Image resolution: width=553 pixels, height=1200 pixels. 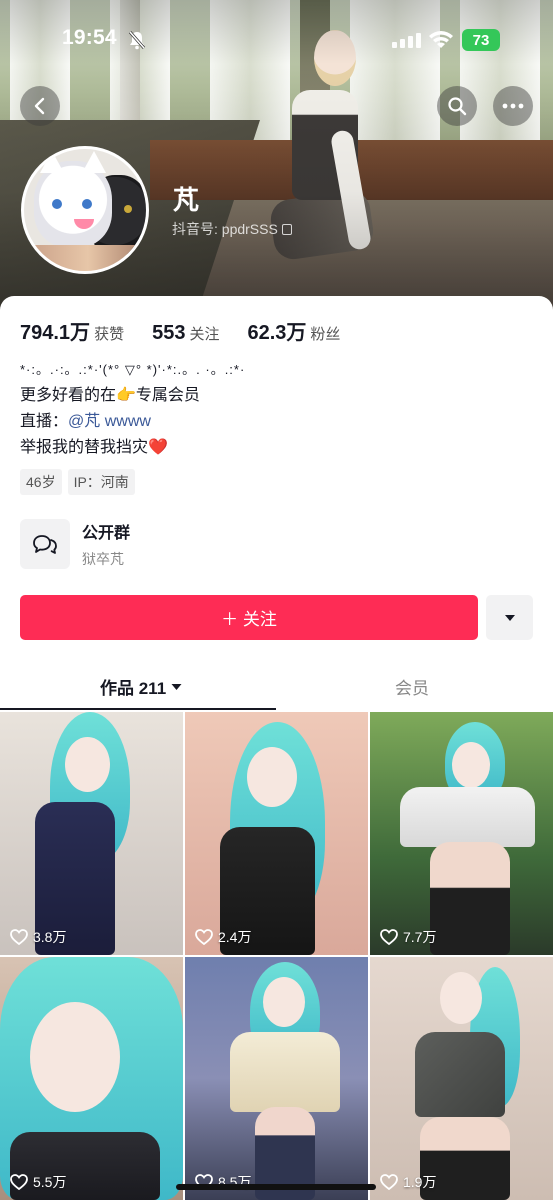 What do you see at coordinates (109, 334) in the screenshot?
I see `stat-label: 获赞` at bounding box center [109, 334].